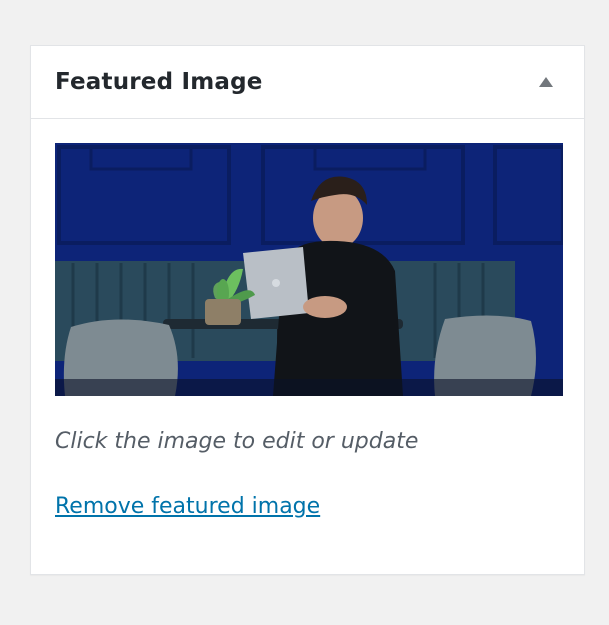 The height and width of the screenshot is (625, 609). What do you see at coordinates (187, 506) in the screenshot?
I see `remove-featured-image-link: Remove featured image` at bounding box center [187, 506].